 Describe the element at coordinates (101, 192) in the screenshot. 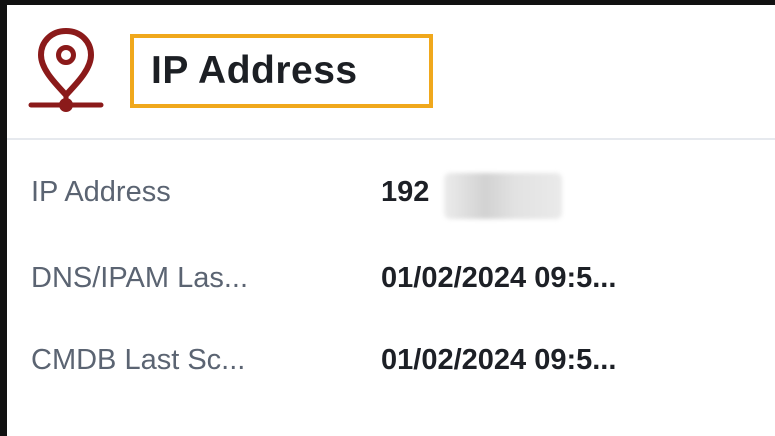

I see `field-label: IP Address` at that location.